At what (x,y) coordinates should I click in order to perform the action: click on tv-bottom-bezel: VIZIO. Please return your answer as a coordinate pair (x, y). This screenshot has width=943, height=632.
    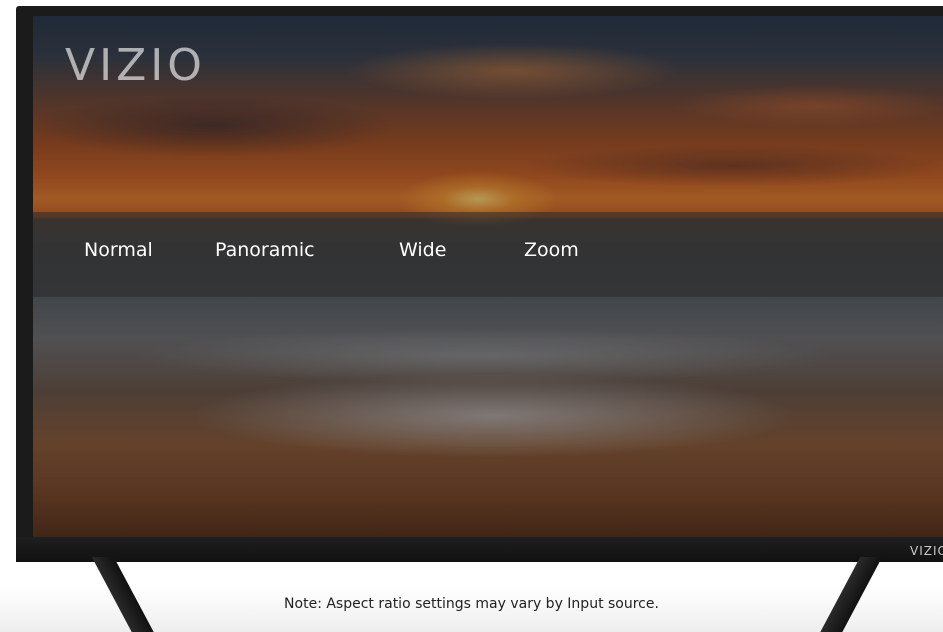
    Looking at the image, I should click on (479, 549).